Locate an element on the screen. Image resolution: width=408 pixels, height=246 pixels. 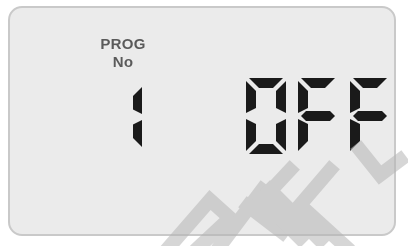
program-number-digit is located at coordinates (137, 117).